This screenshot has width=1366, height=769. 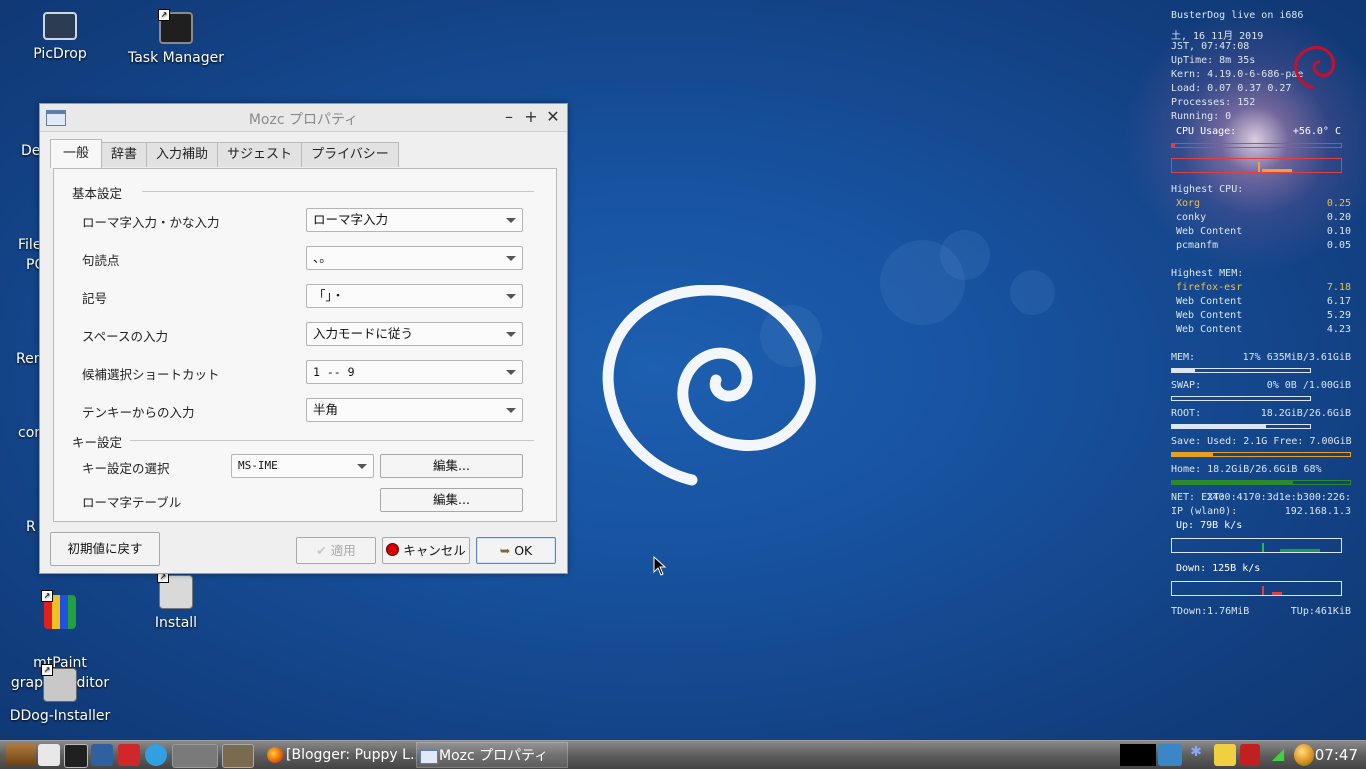 What do you see at coordinates (124, 154) in the screenshot?
I see `tab-dictionary: 辞書` at bounding box center [124, 154].